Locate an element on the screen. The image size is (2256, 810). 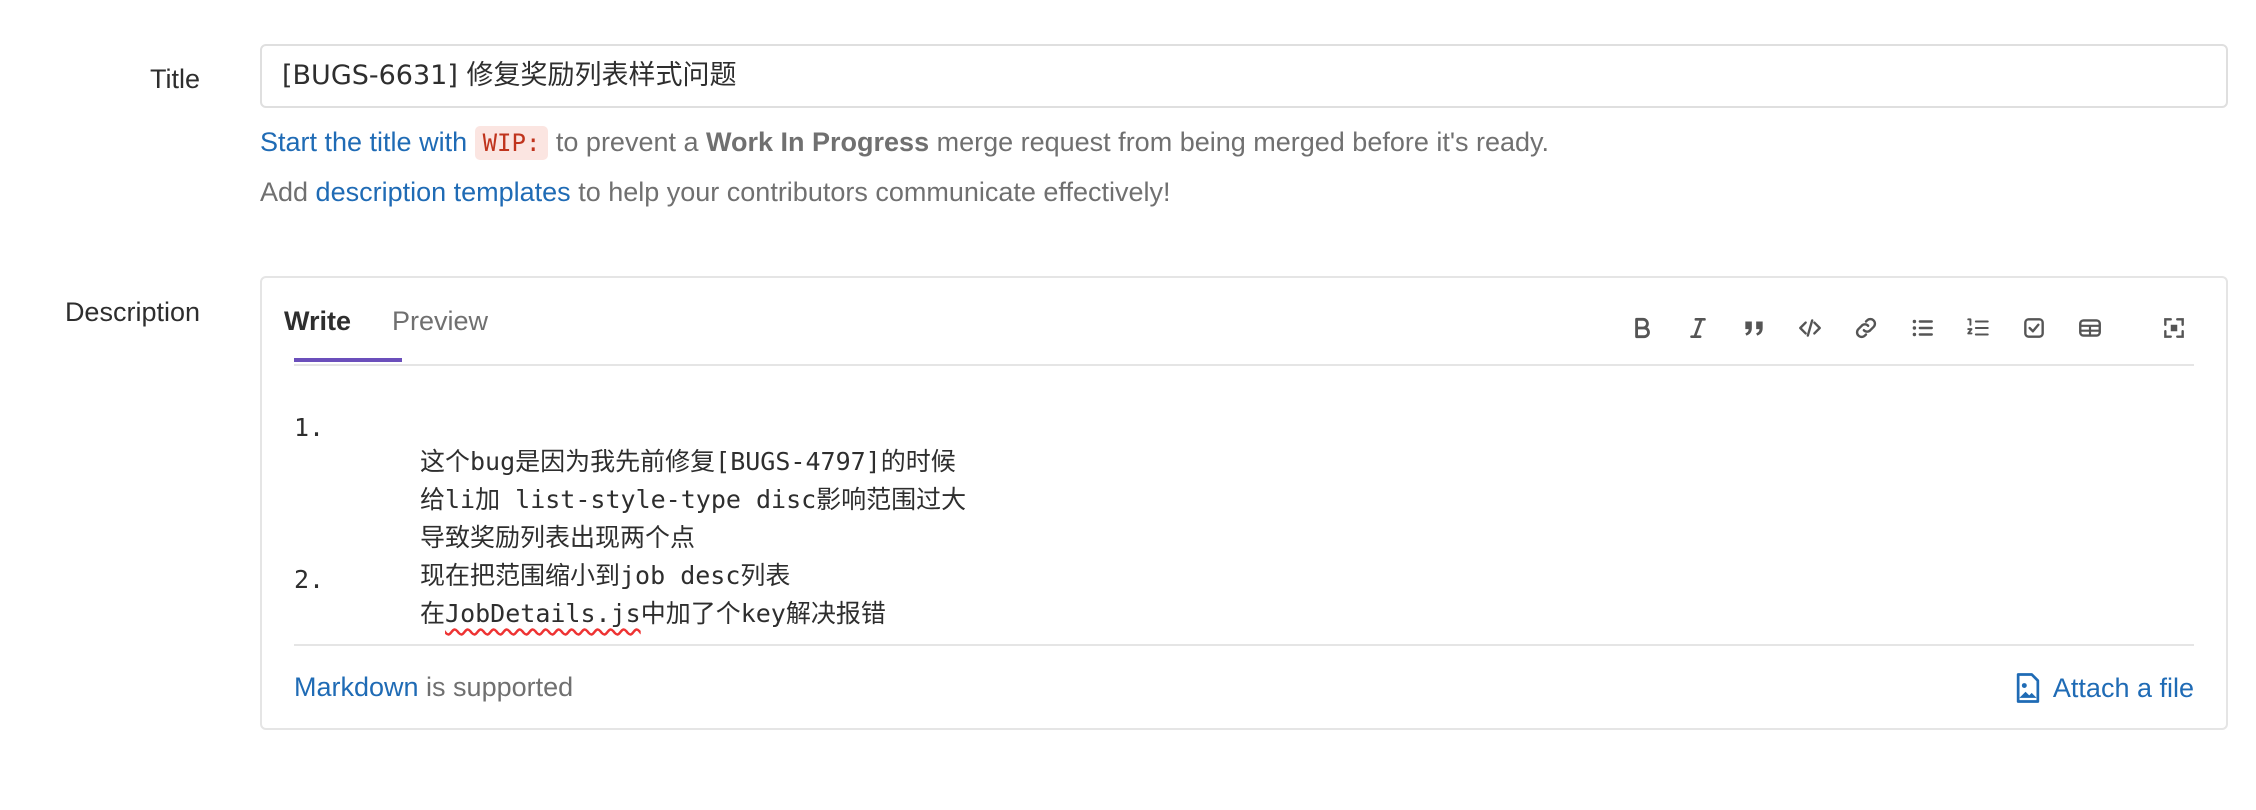
line-text-pre: 在 is located at coordinates (433, 613).